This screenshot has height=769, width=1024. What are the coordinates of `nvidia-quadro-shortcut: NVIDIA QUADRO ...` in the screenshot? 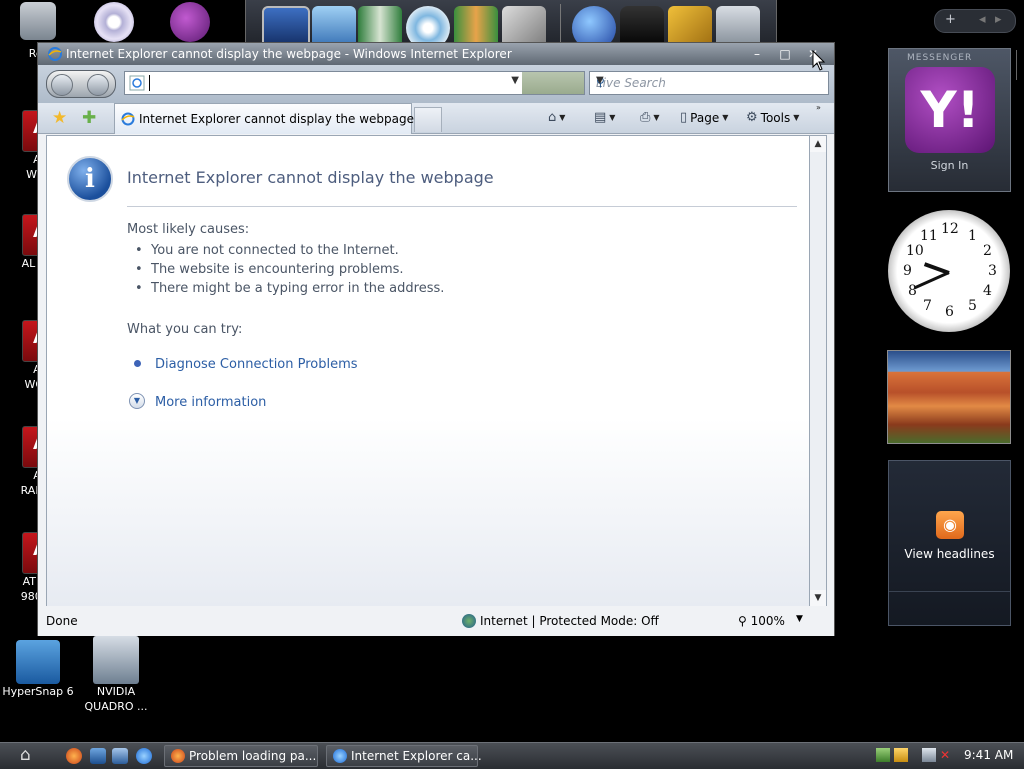 It's located at (116, 675).